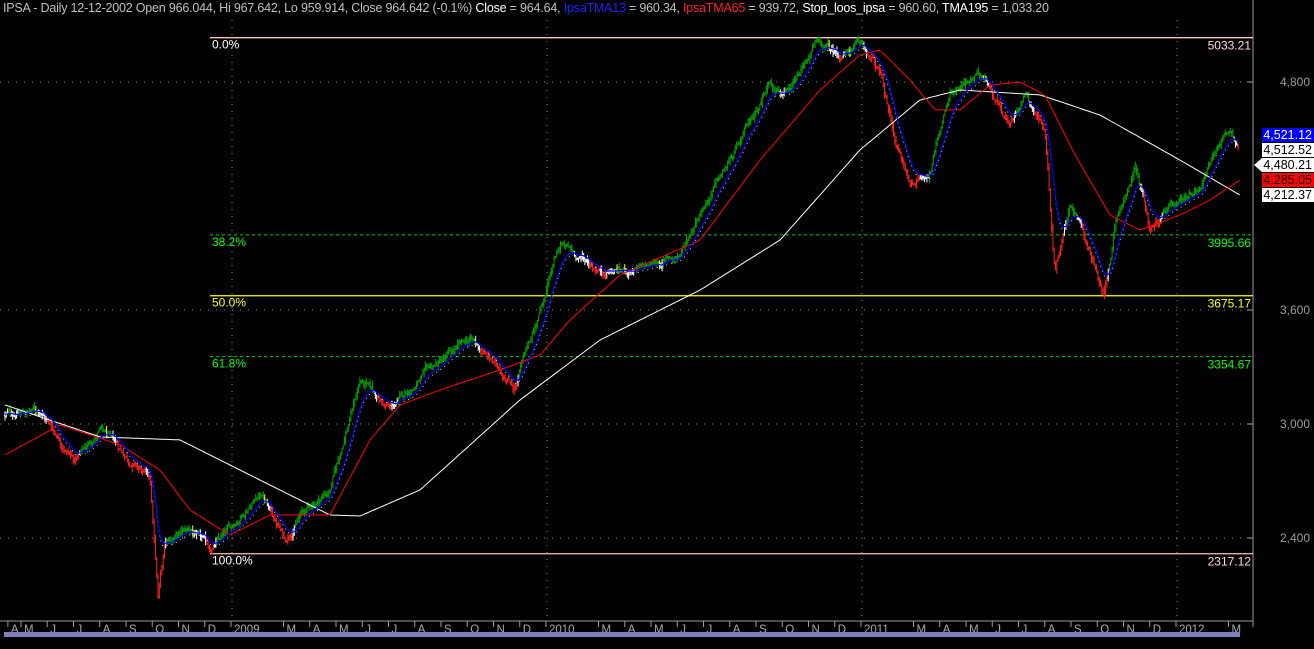 This screenshot has height=649, width=1314. Describe the element at coordinates (1295, 538) in the screenshot. I see `y-tick-label: 2,400` at that location.